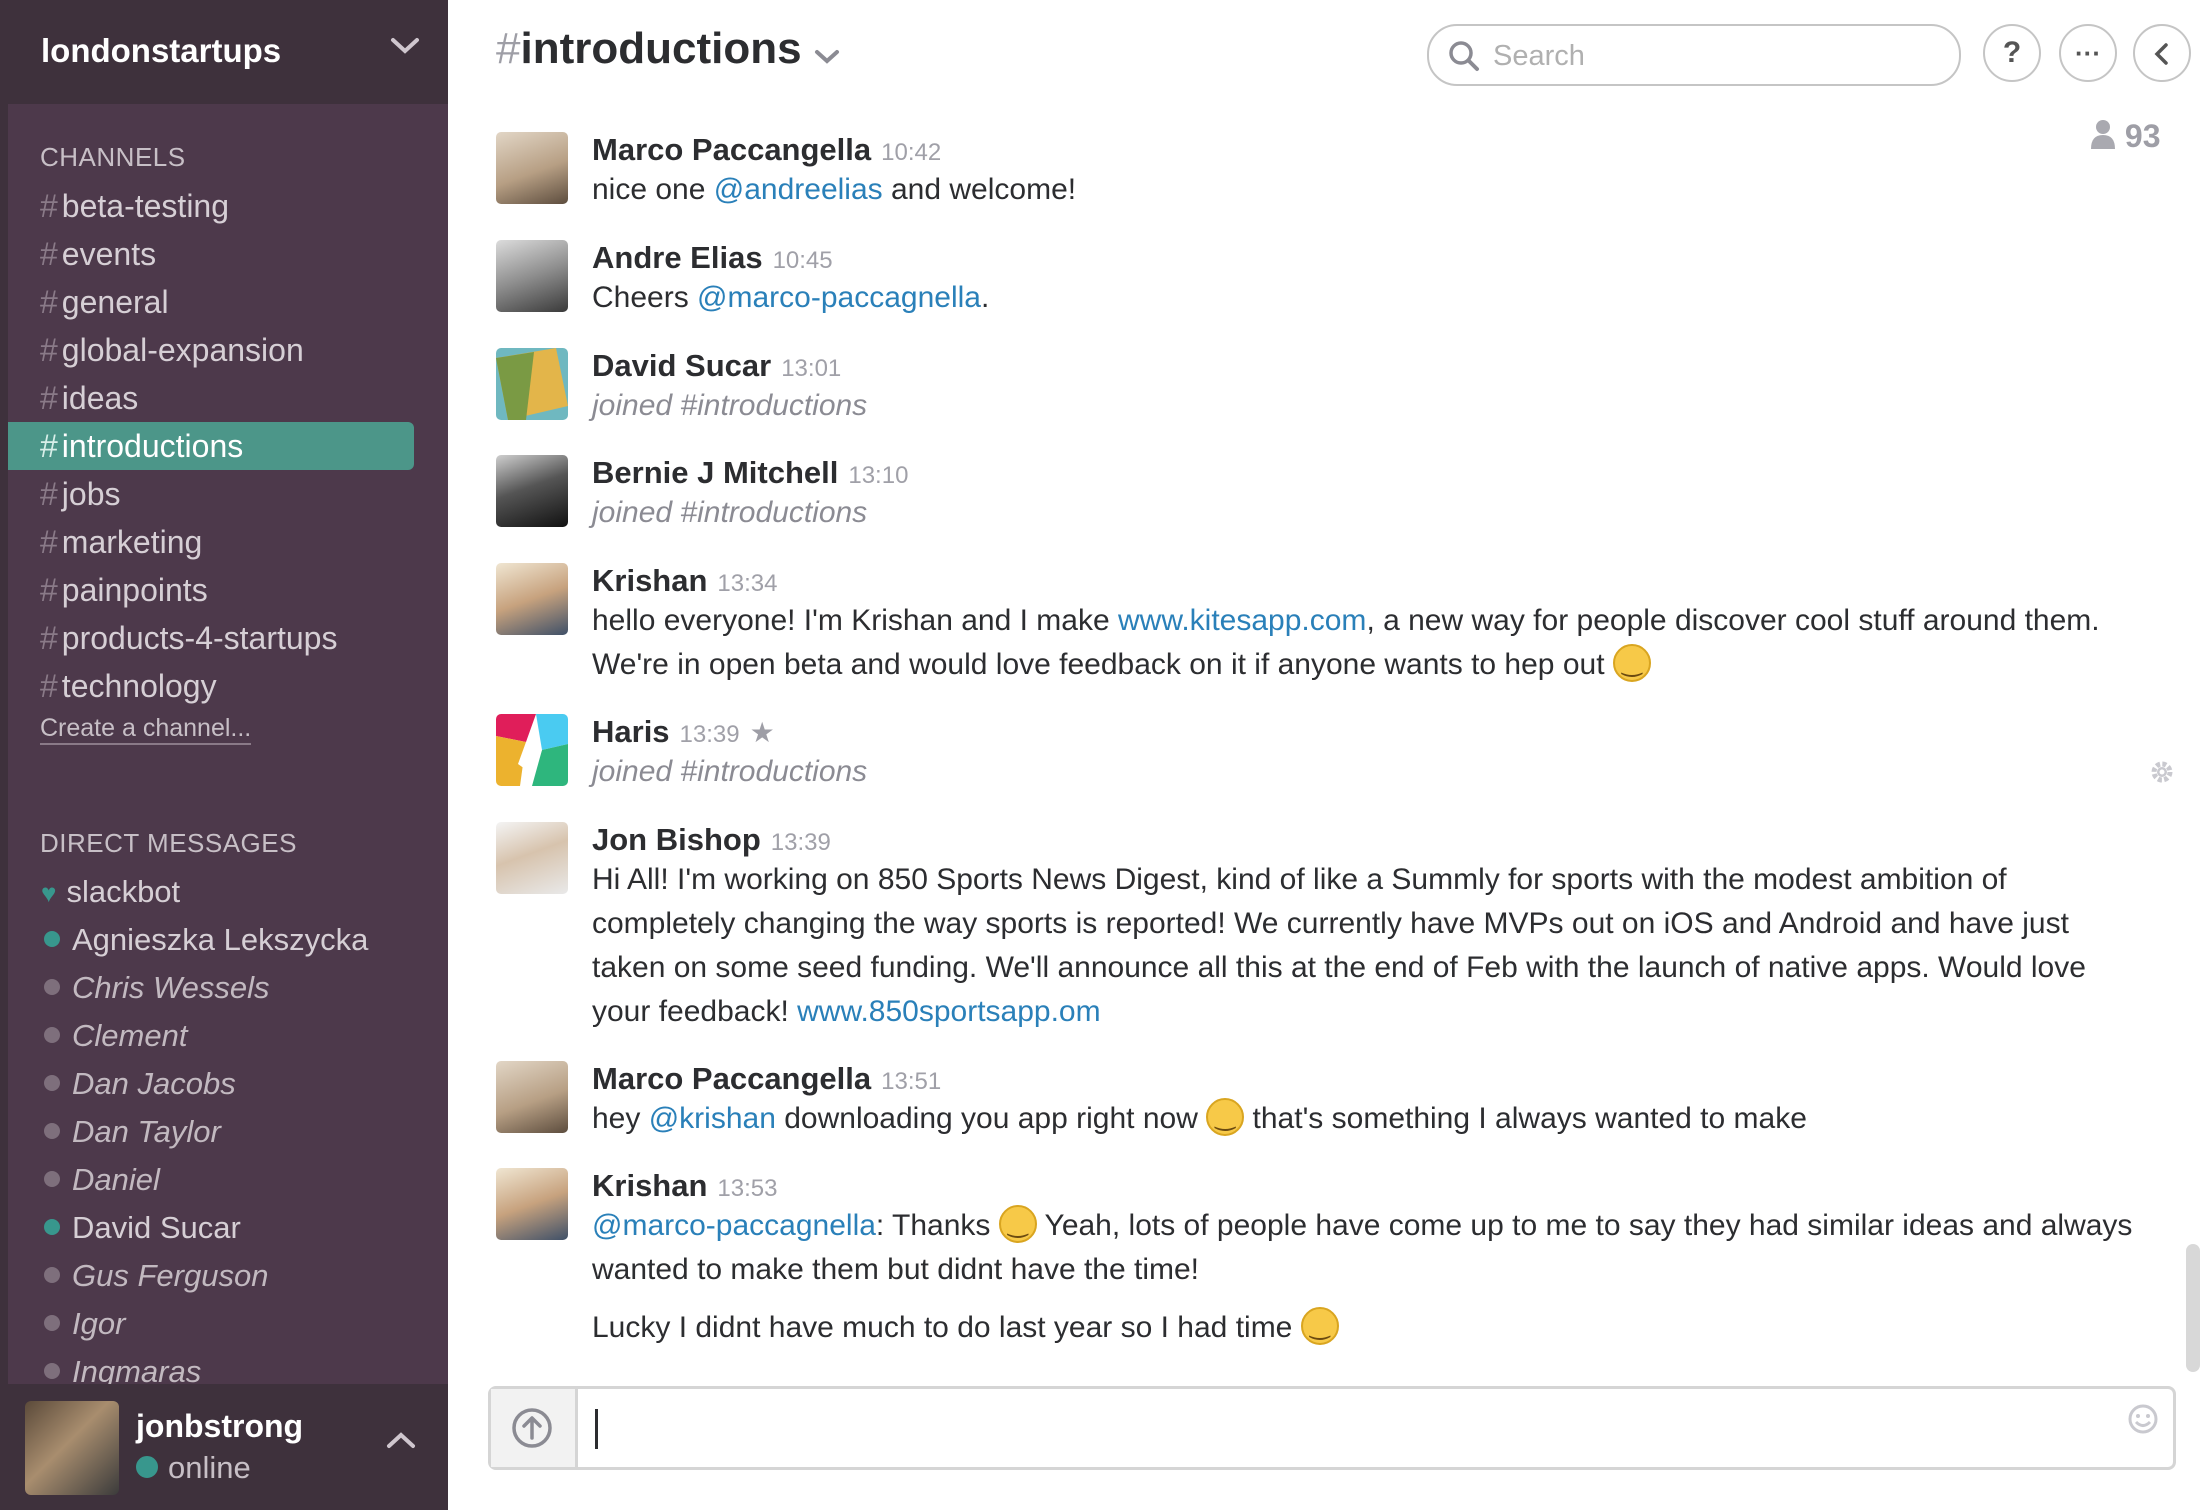 The width and height of the screenshot is (2210, 1510). I want to click on dm-item-dan-taylor: Dan Taylor, so click(211, 1132).